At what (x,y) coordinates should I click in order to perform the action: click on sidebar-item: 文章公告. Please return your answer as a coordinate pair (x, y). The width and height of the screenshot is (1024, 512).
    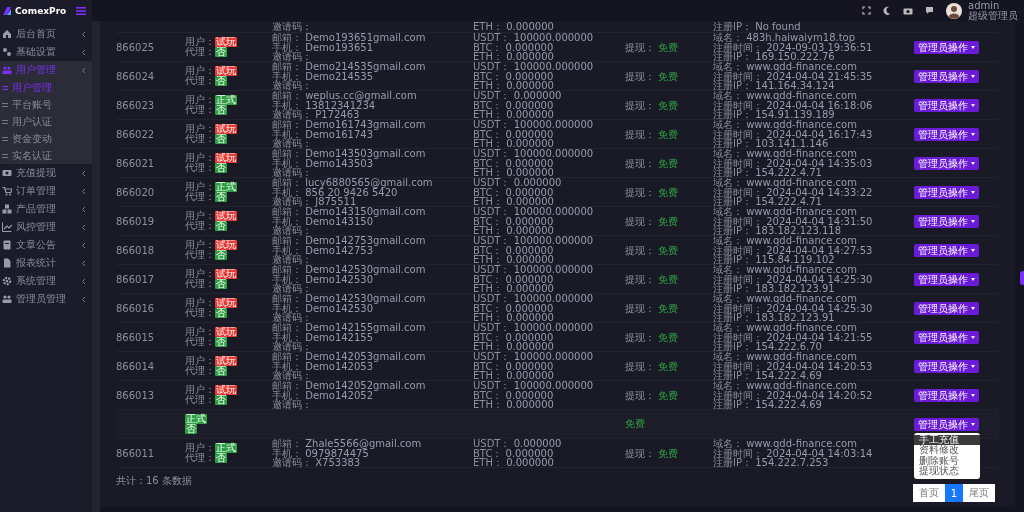
    Looking at the image, I should click on (46, 245).